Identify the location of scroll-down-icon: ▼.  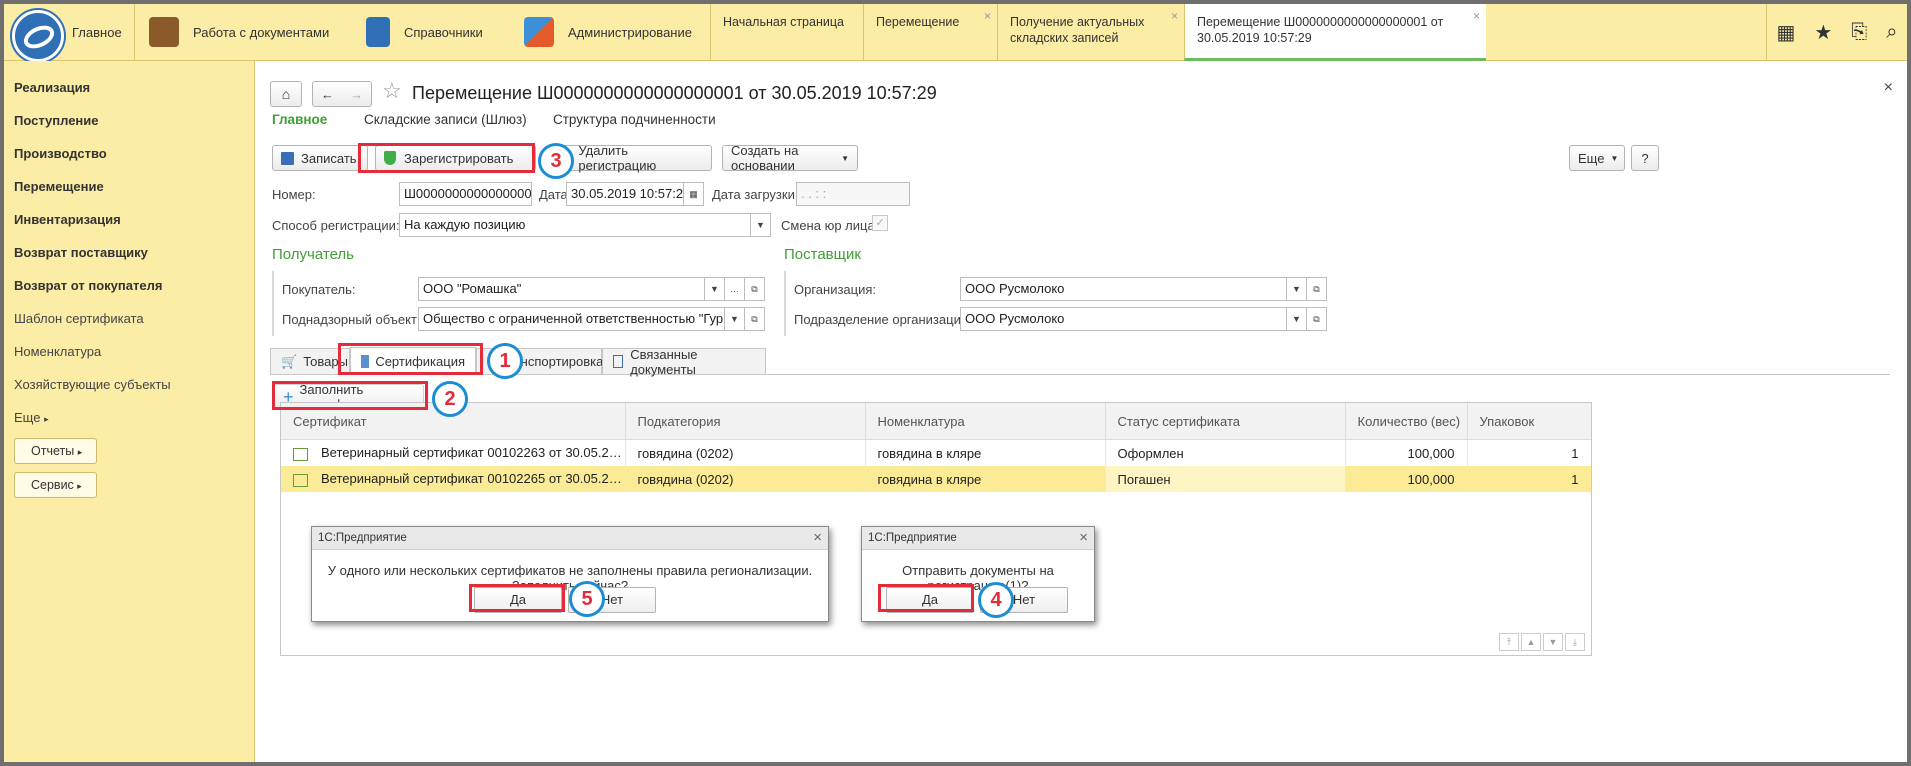
(1553, 642).